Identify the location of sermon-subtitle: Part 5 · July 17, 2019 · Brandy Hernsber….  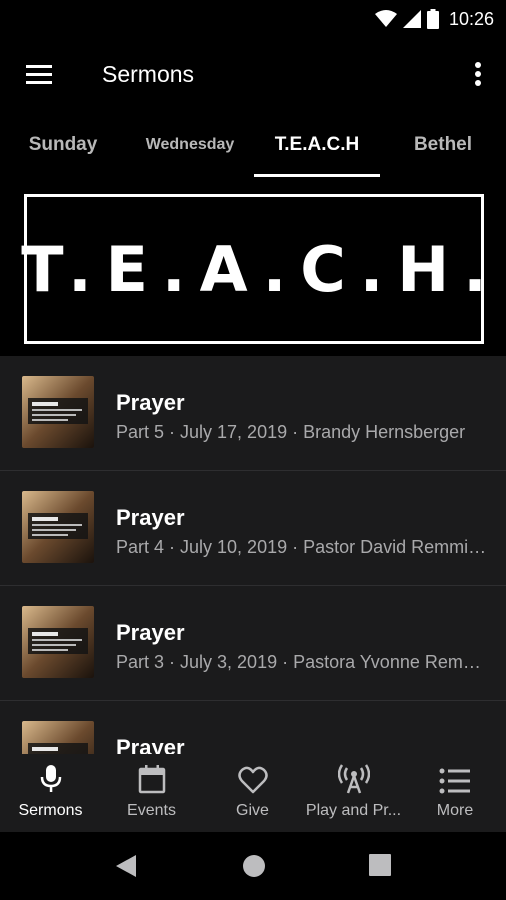
(291, 432).